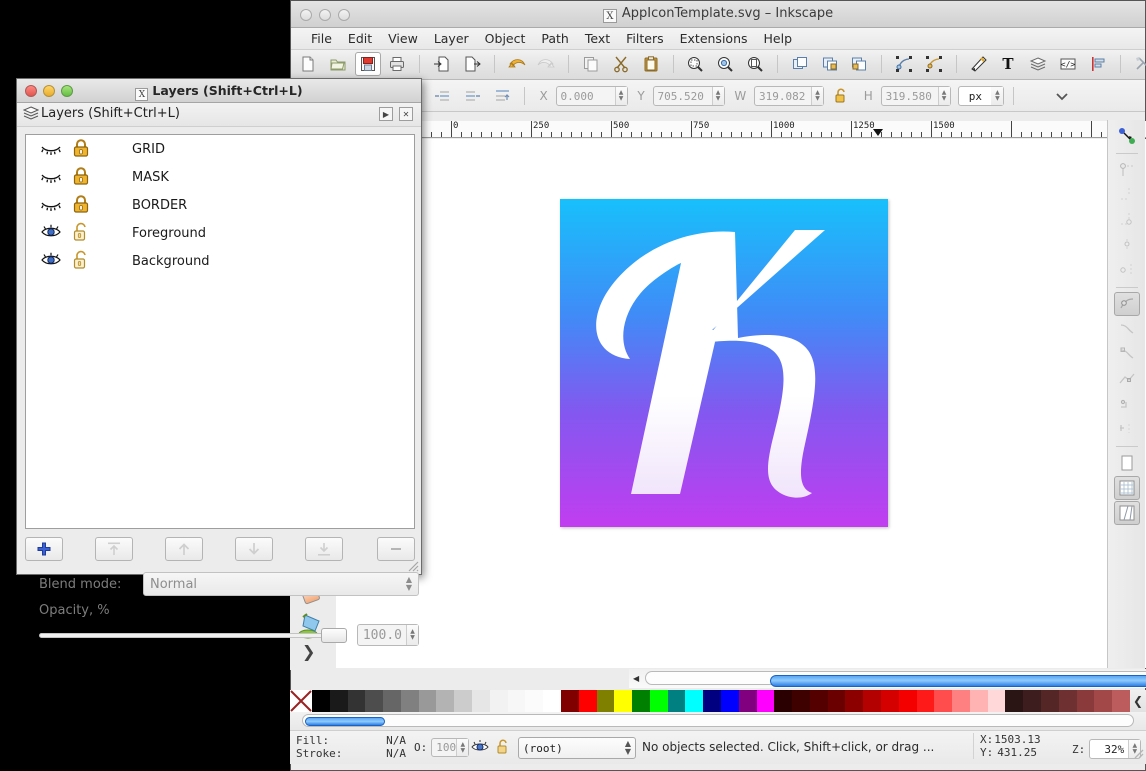  Describe the element at coordinates (628, 748) in the screenshot. I see `layer-select-chevron: ▲ ▼` at that location.